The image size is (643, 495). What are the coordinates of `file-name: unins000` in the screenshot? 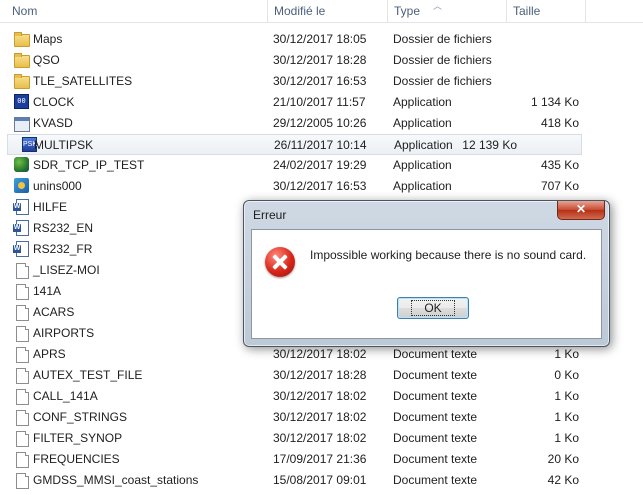 It's located at (57, 186).